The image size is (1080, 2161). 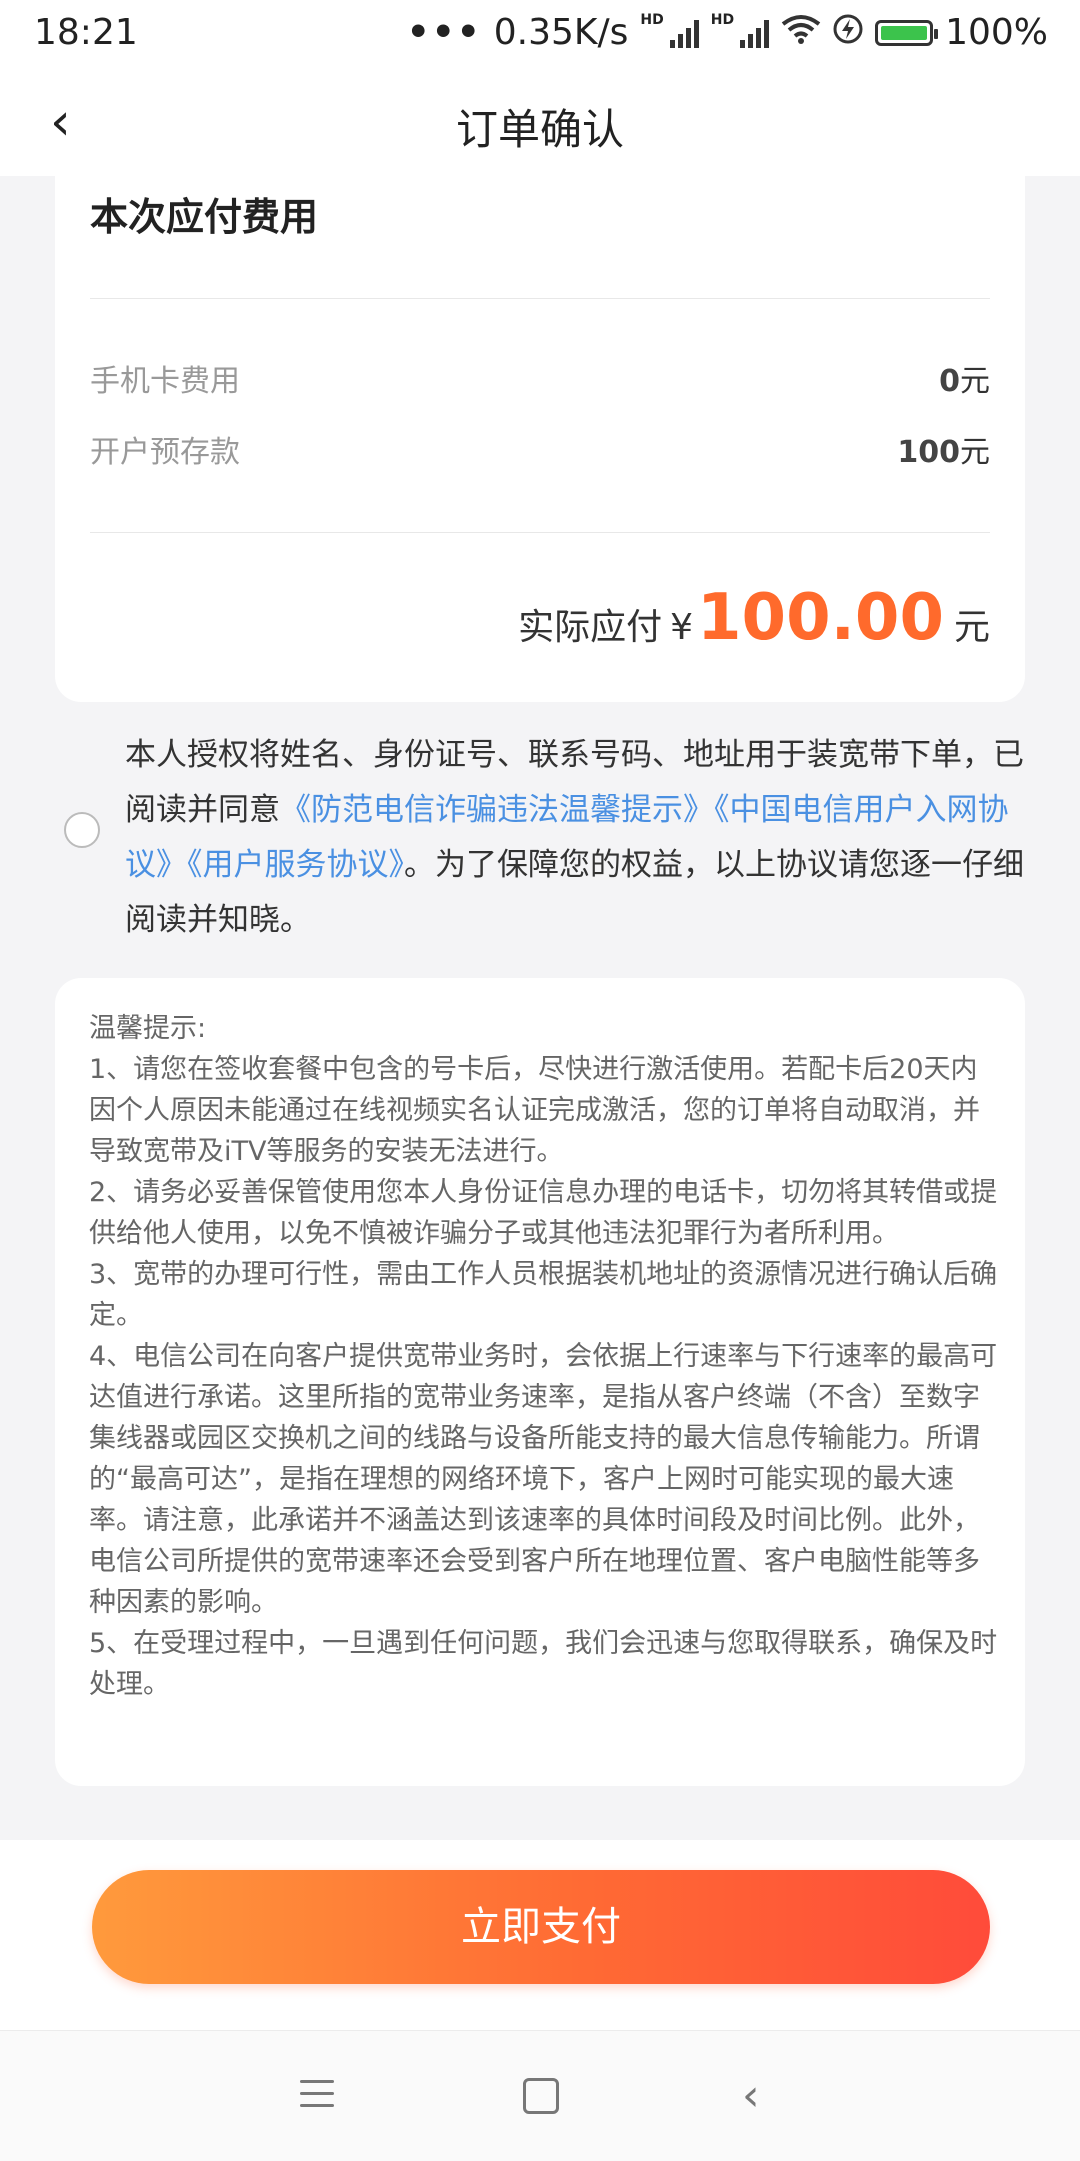 I want to click on total-label: 实际应付, so click(x=590, y=627).